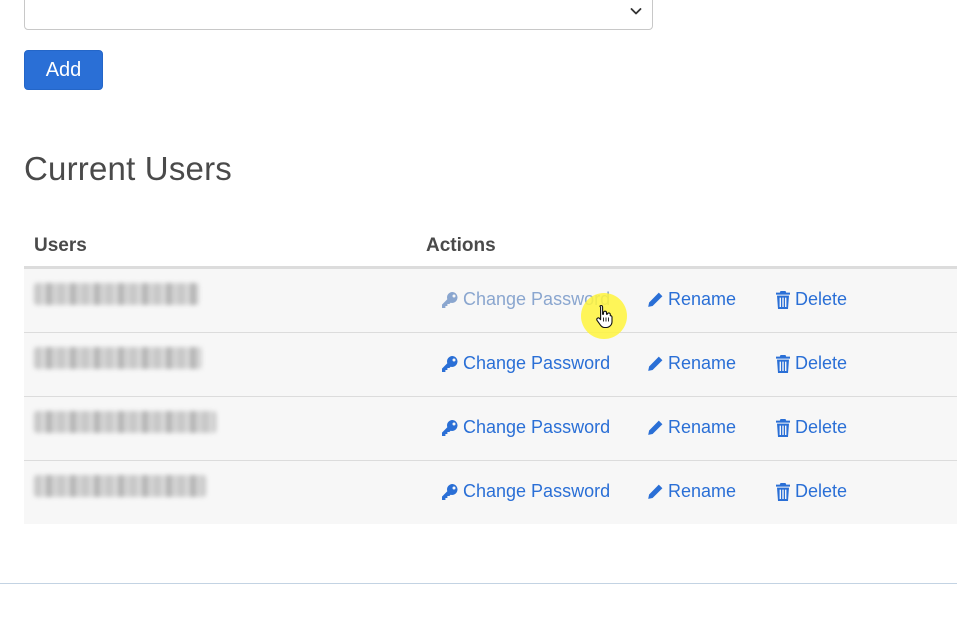  What do you see at coordinates (60, 245) in the screenshot?
I see `column-header-users: Users` at bounding box center [60, 245].